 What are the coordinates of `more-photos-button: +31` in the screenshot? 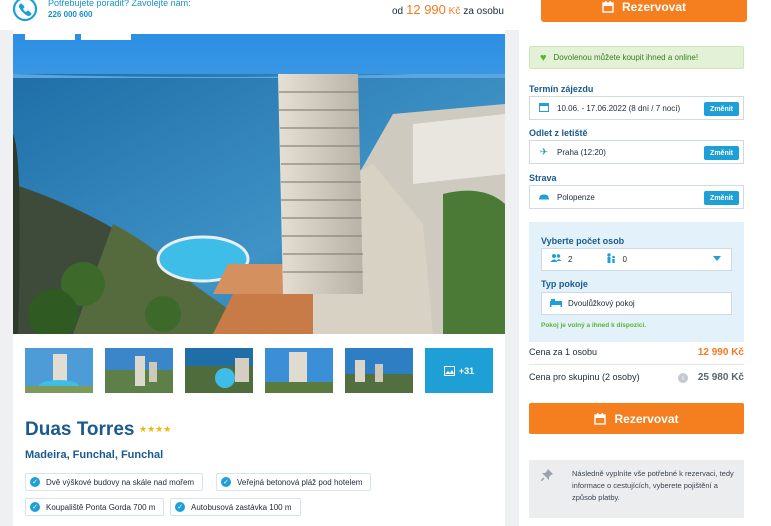 It's located at (459, 370).